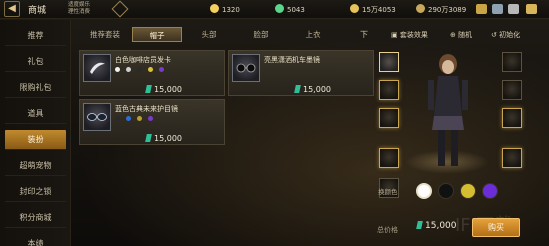 The height and width of the screenshot is (246, 549). What do you see at coordinates (496, 227) in the screenshot?
I see `buy-button: 购买` at bounding box center [496, 227].